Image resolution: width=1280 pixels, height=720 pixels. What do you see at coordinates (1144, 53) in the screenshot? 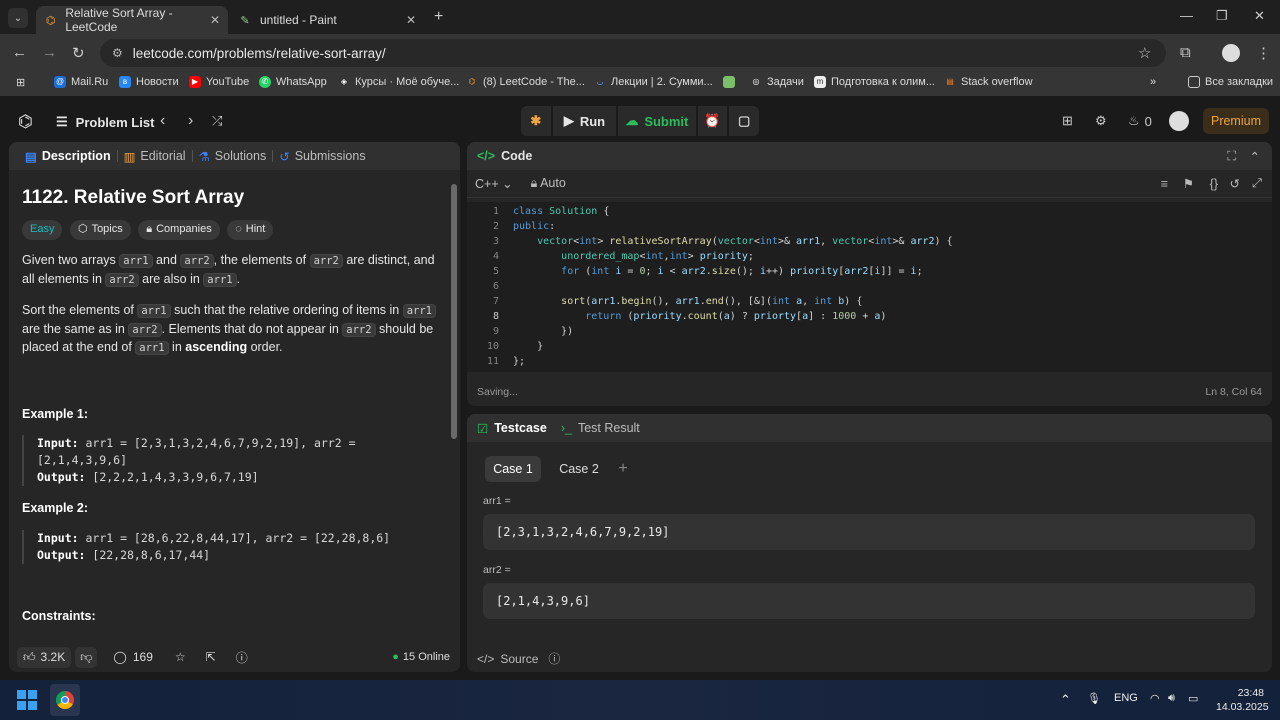
I see `bookmark-star-icon: ☆` at bounding box center [1144, 53].